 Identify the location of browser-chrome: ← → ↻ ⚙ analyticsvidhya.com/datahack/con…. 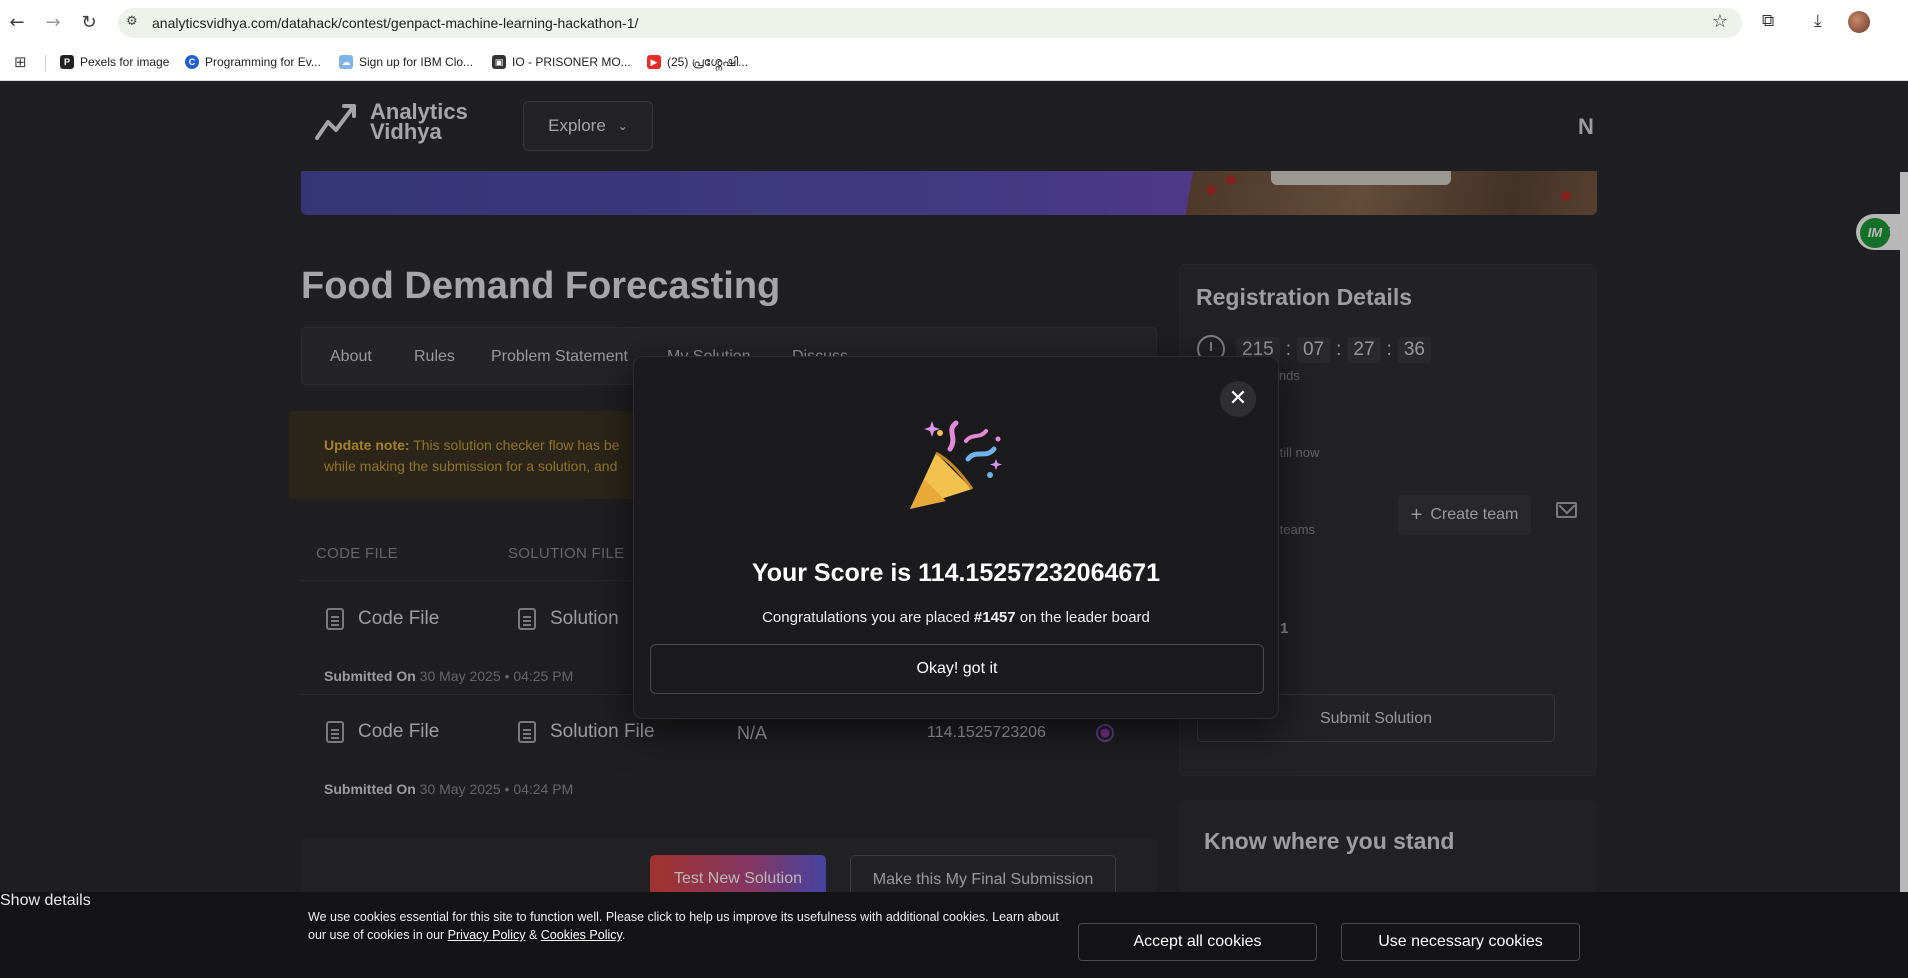
(954, 40).